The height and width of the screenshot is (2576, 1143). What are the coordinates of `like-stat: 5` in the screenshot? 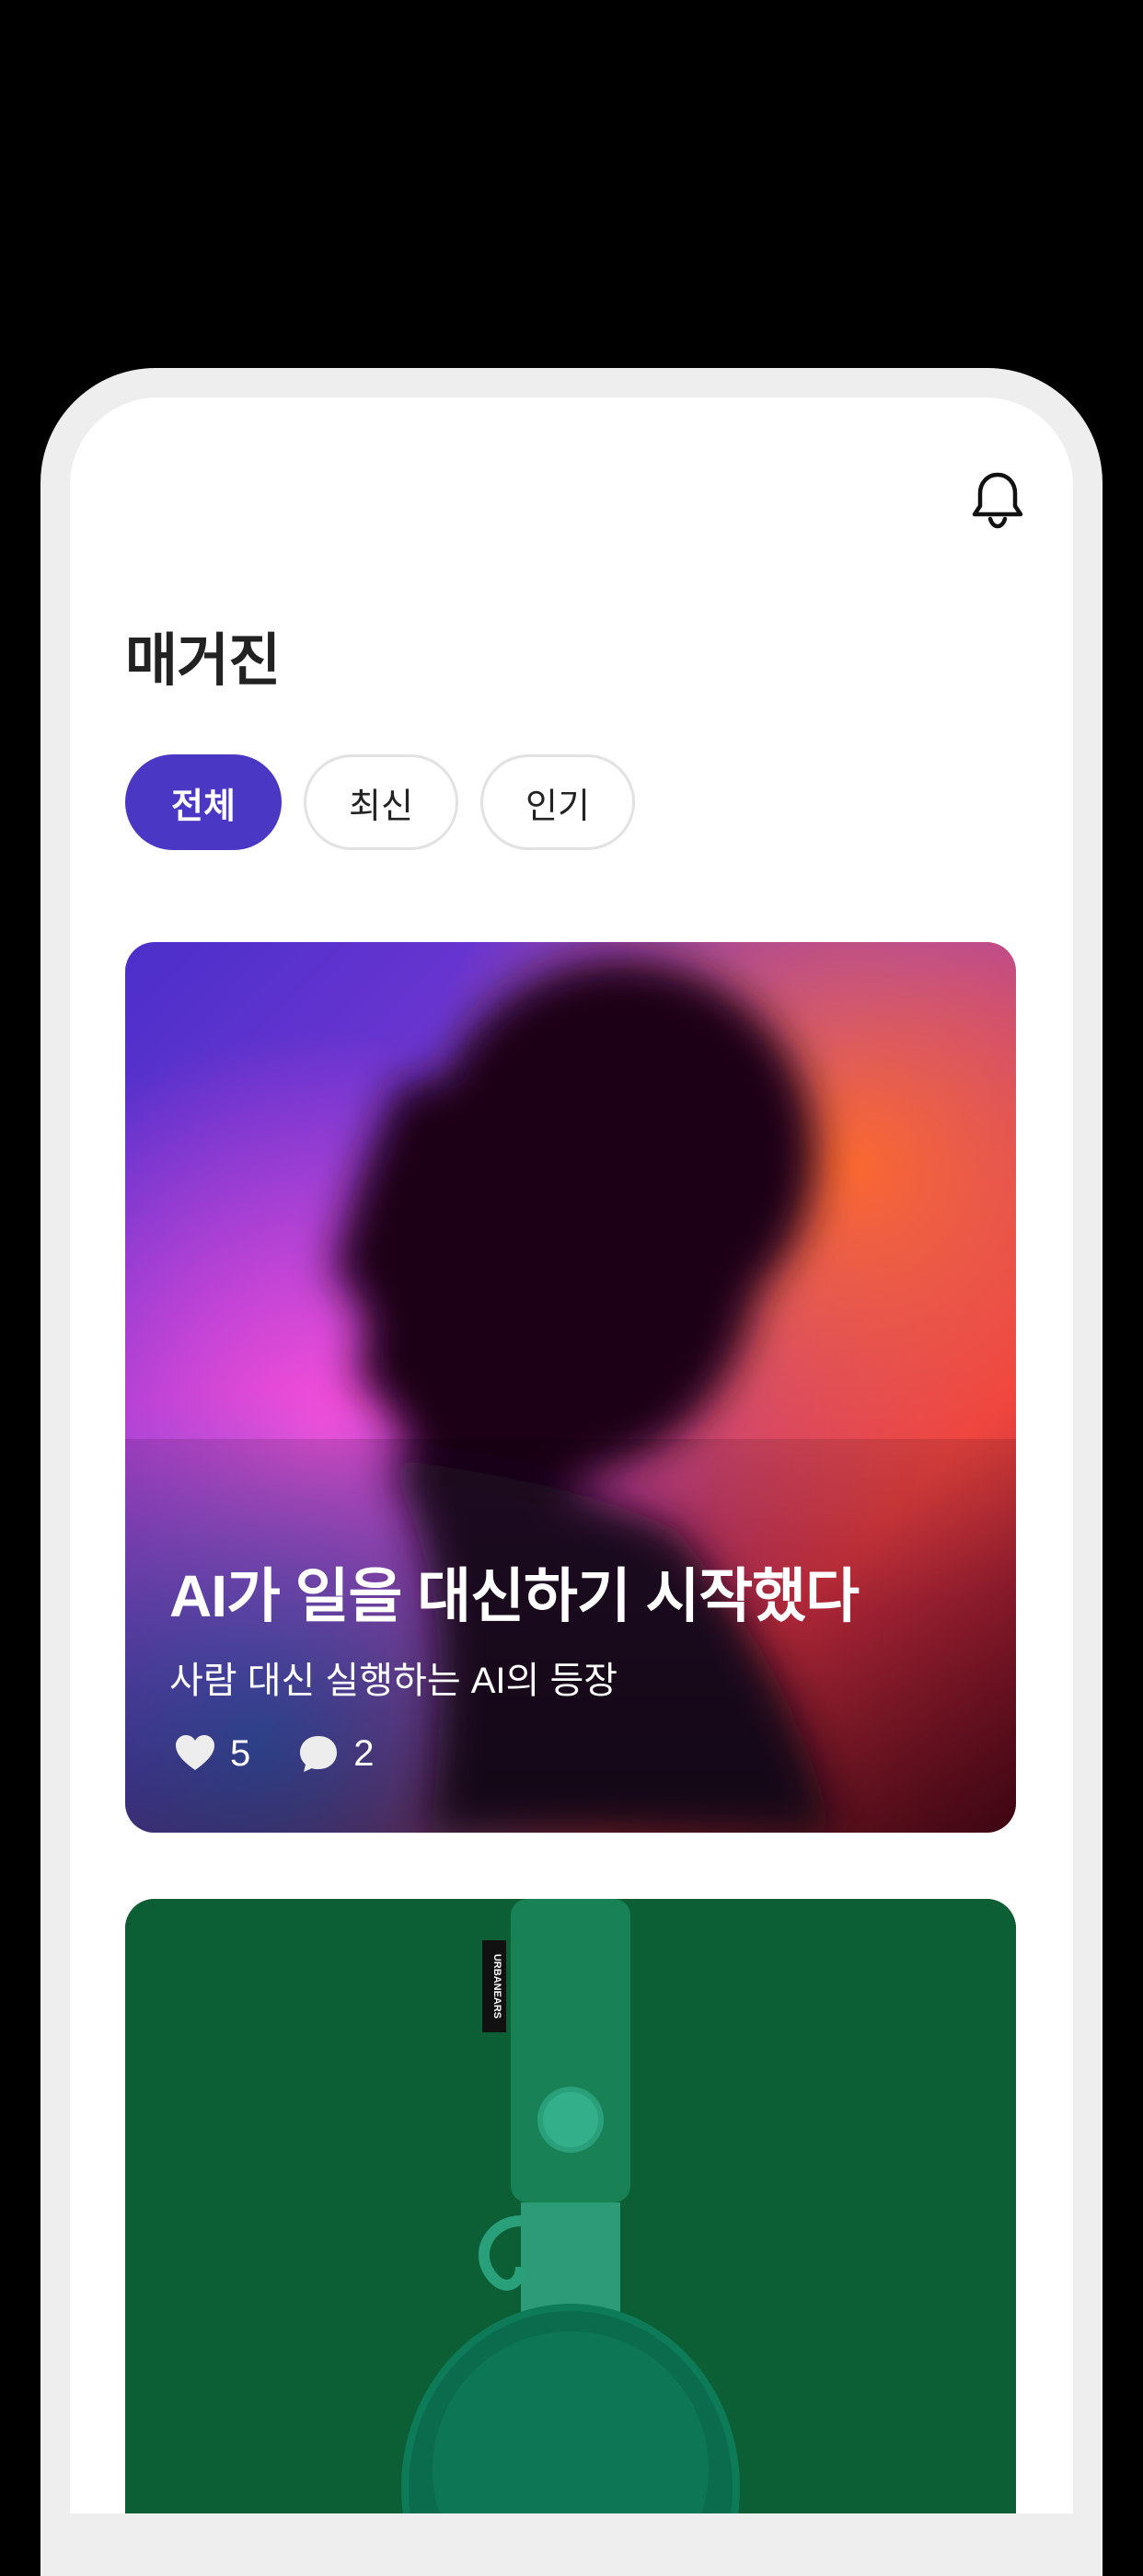 It's located at (211, 1753).